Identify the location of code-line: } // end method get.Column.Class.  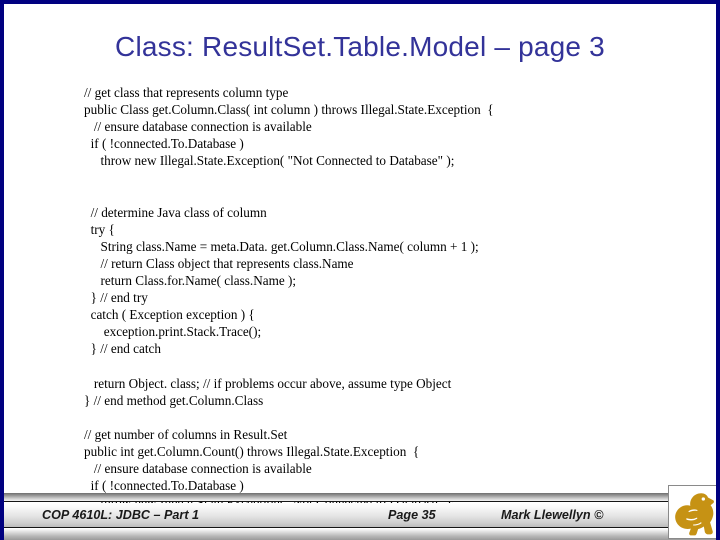
(174, 400).